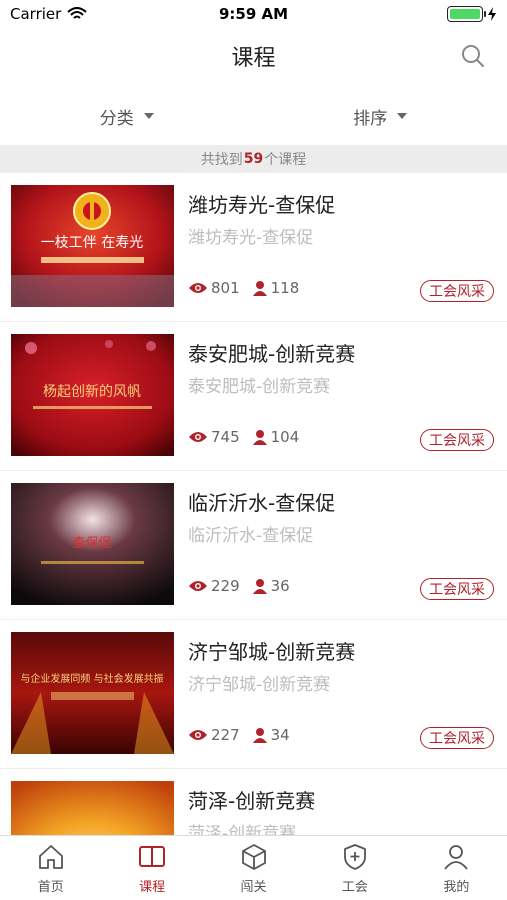  What do you see at coordinates (355, 856) in the screenshot?
I see `shield-icon` at bounding box center [355, 856].